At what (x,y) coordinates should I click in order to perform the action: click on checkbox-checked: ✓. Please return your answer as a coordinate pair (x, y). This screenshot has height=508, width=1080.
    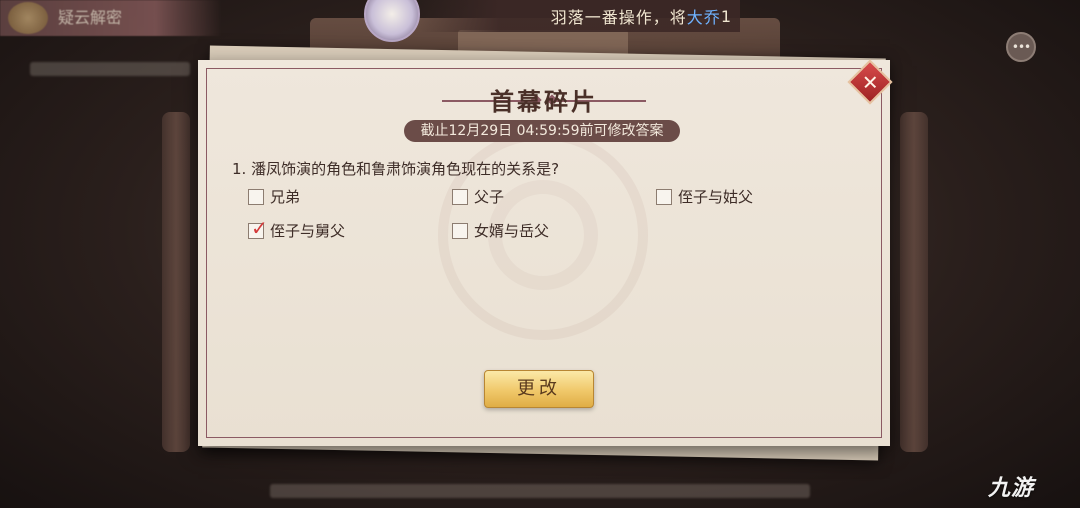
    Looking at the image, I should click on (258, 228).